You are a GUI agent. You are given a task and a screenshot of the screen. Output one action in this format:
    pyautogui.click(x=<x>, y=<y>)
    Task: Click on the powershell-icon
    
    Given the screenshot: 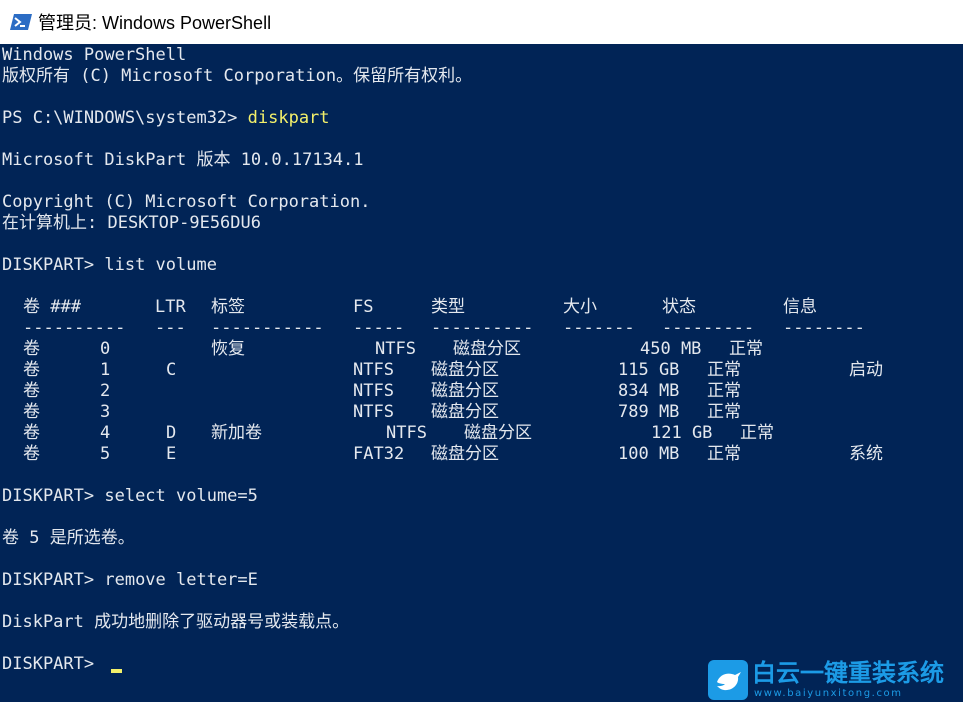 What is the action you would take?
    pyautogui.click(x=21, y=22)
    